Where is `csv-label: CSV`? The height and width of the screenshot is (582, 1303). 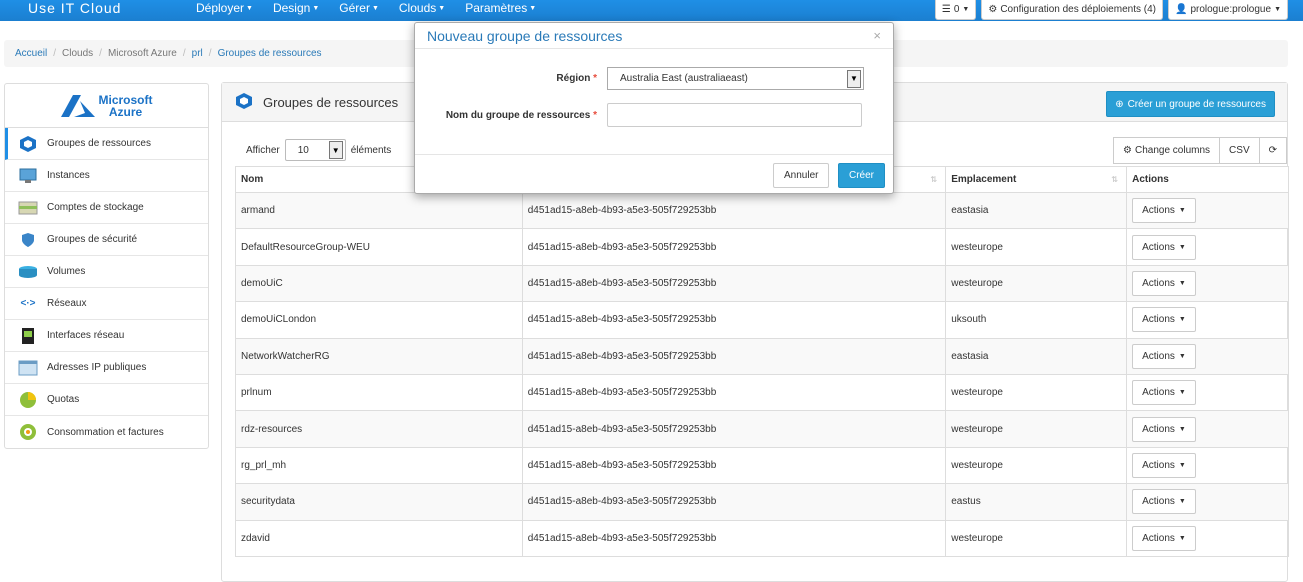
csv-label: CSV is located at coordinates (1239, 150).